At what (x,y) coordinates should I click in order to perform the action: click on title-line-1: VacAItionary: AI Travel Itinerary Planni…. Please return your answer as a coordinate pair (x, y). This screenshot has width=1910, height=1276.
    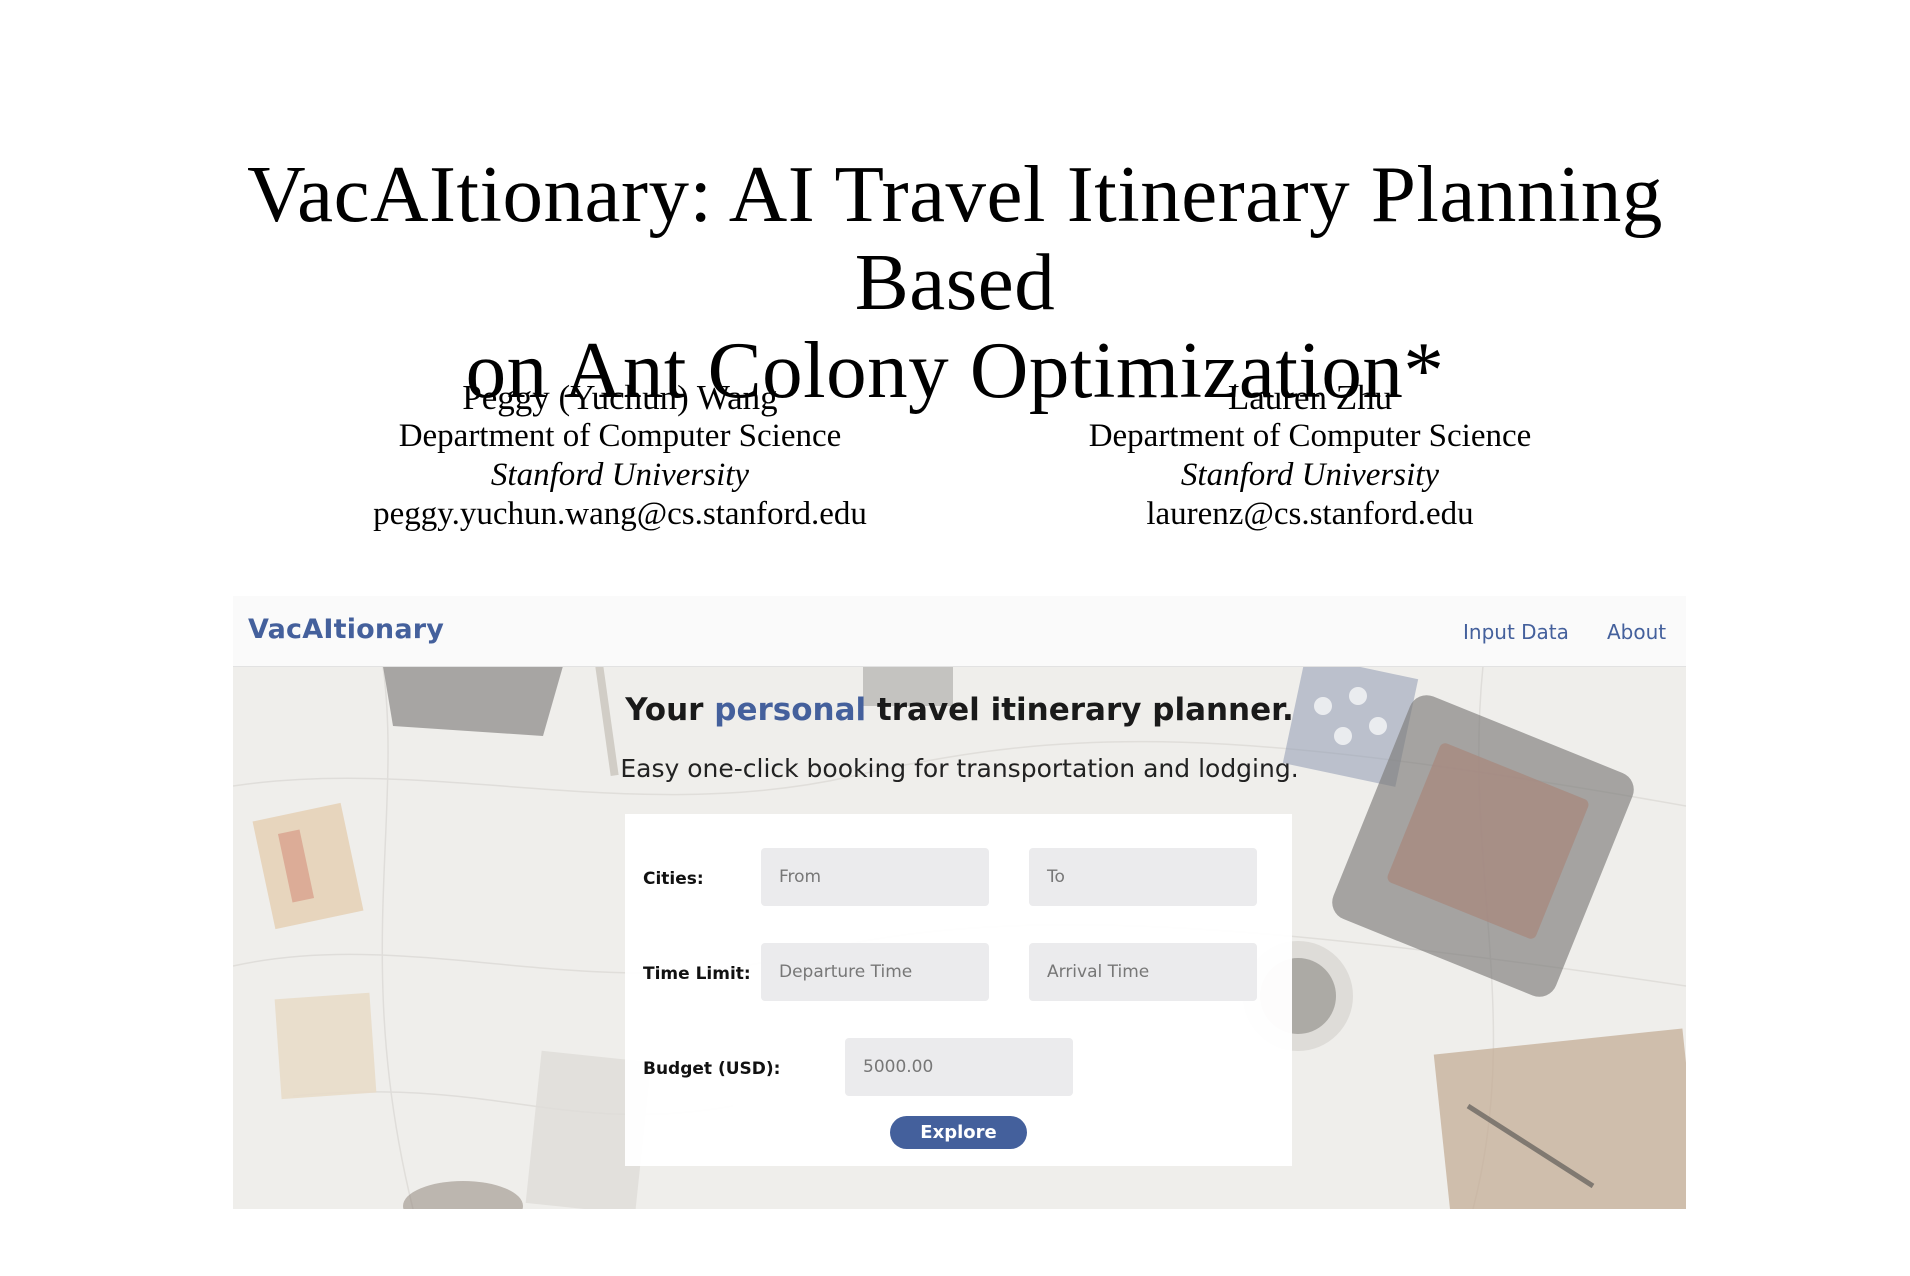
    Looking at the image, I should click on (955, 238).